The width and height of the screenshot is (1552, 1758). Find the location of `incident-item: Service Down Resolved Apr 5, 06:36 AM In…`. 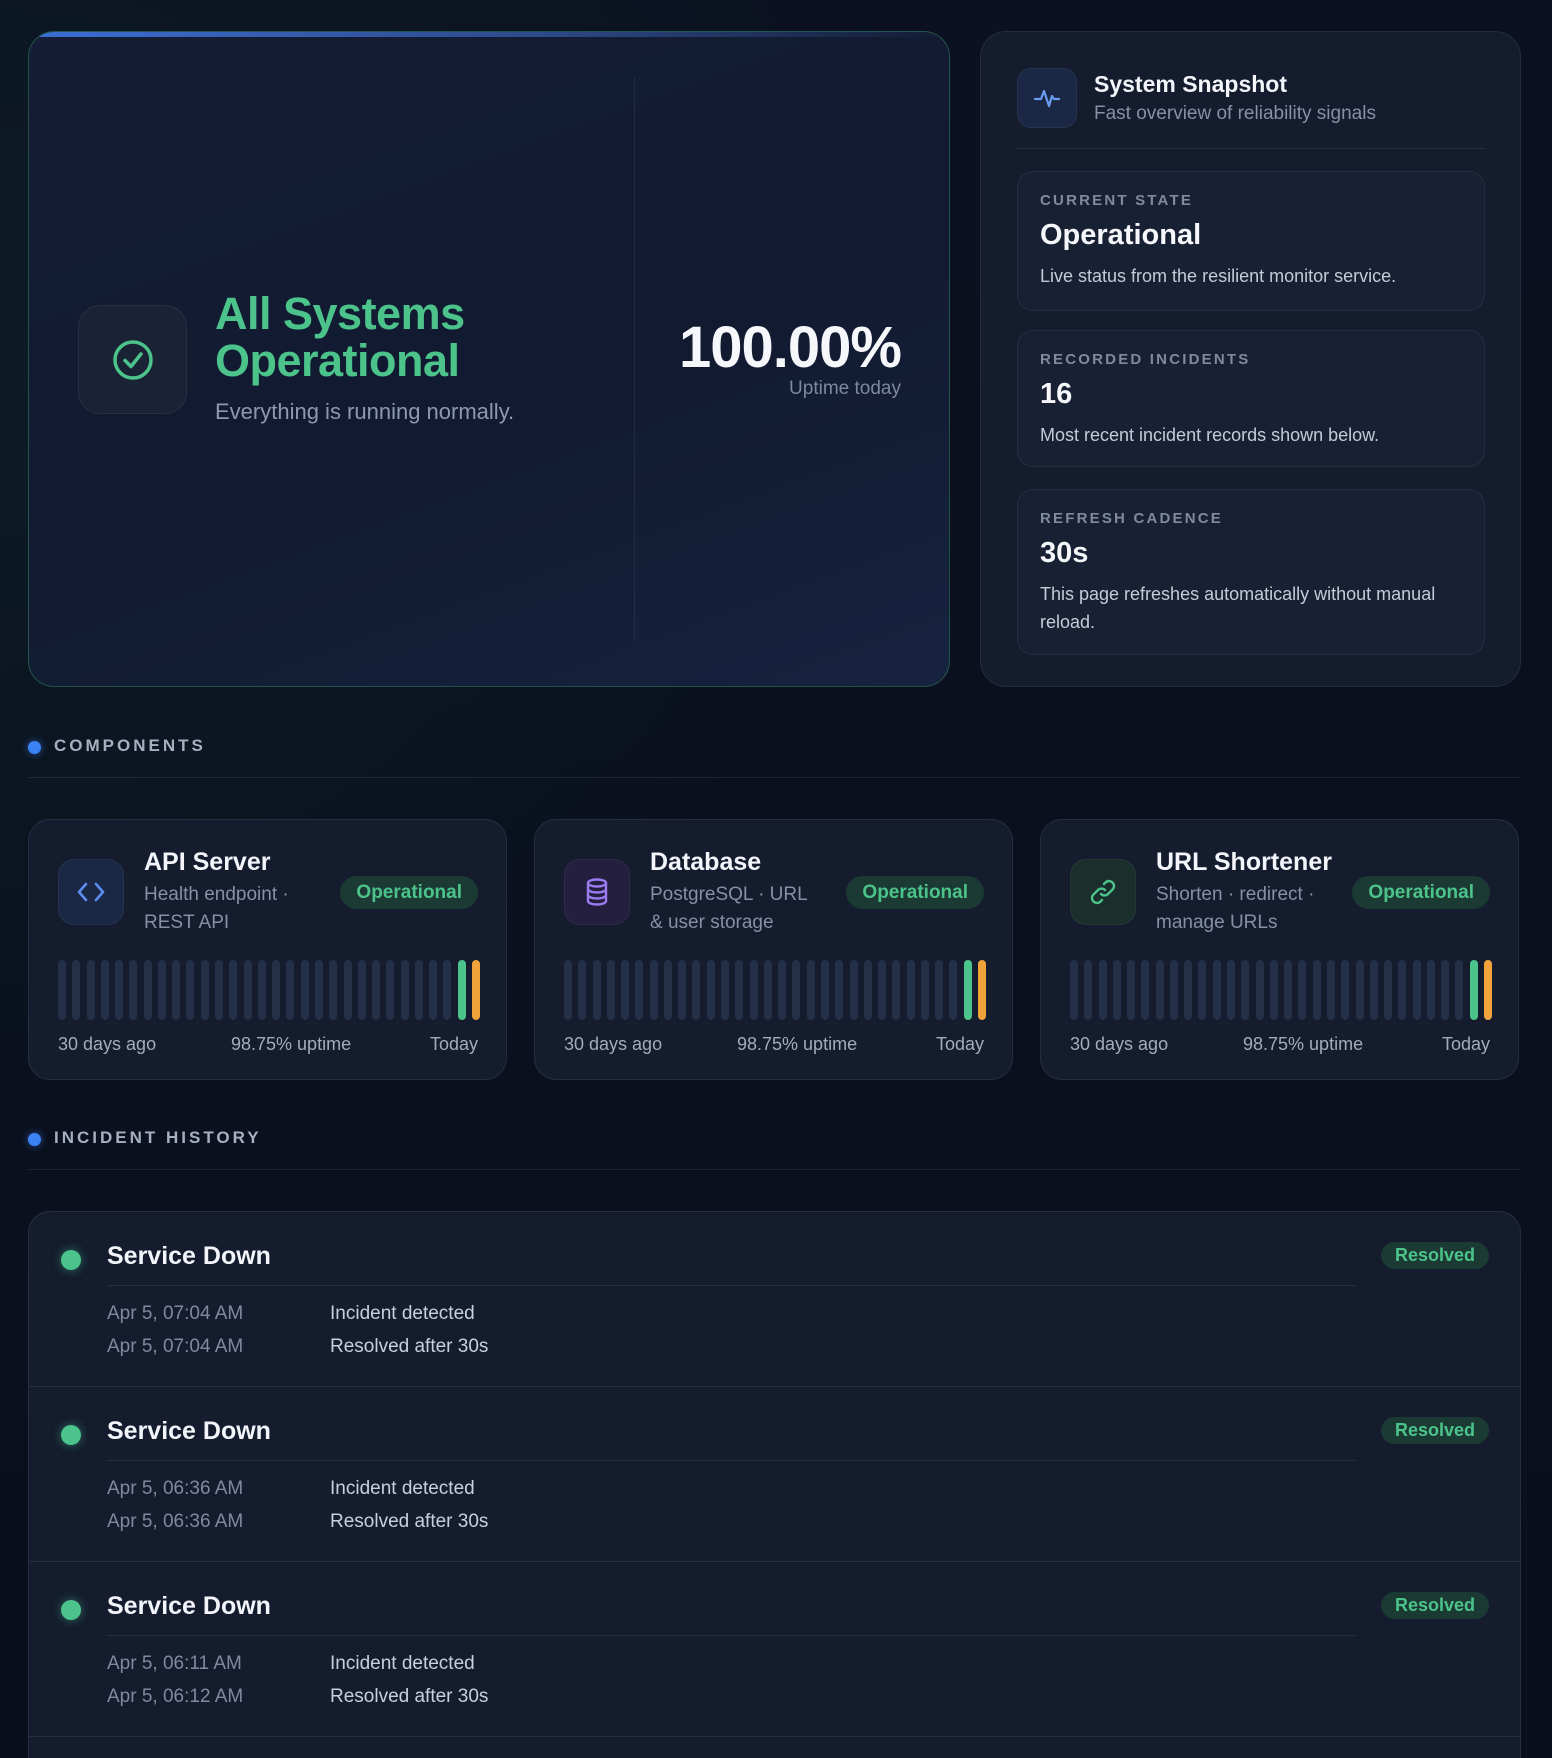

incident-item: Service Down Resolved Apr 5, 06:36 AM In… is located at coordinates (774, 1474).